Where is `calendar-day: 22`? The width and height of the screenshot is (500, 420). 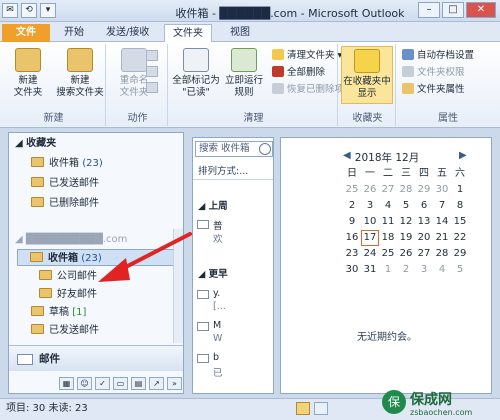 calendar-day: 22 is located at coordinates (460, 238).